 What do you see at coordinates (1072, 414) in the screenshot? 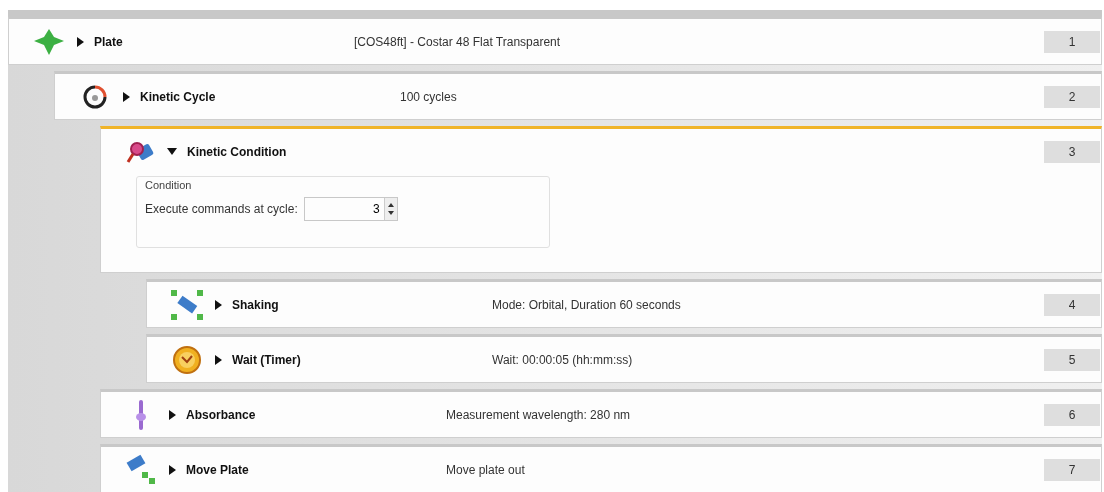
I see `step-number: 6` at bounding box center [1072, 414].